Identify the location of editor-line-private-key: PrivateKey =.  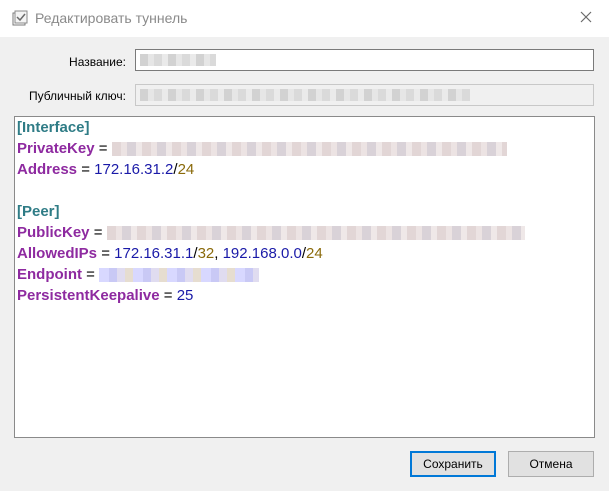
(262, 149).